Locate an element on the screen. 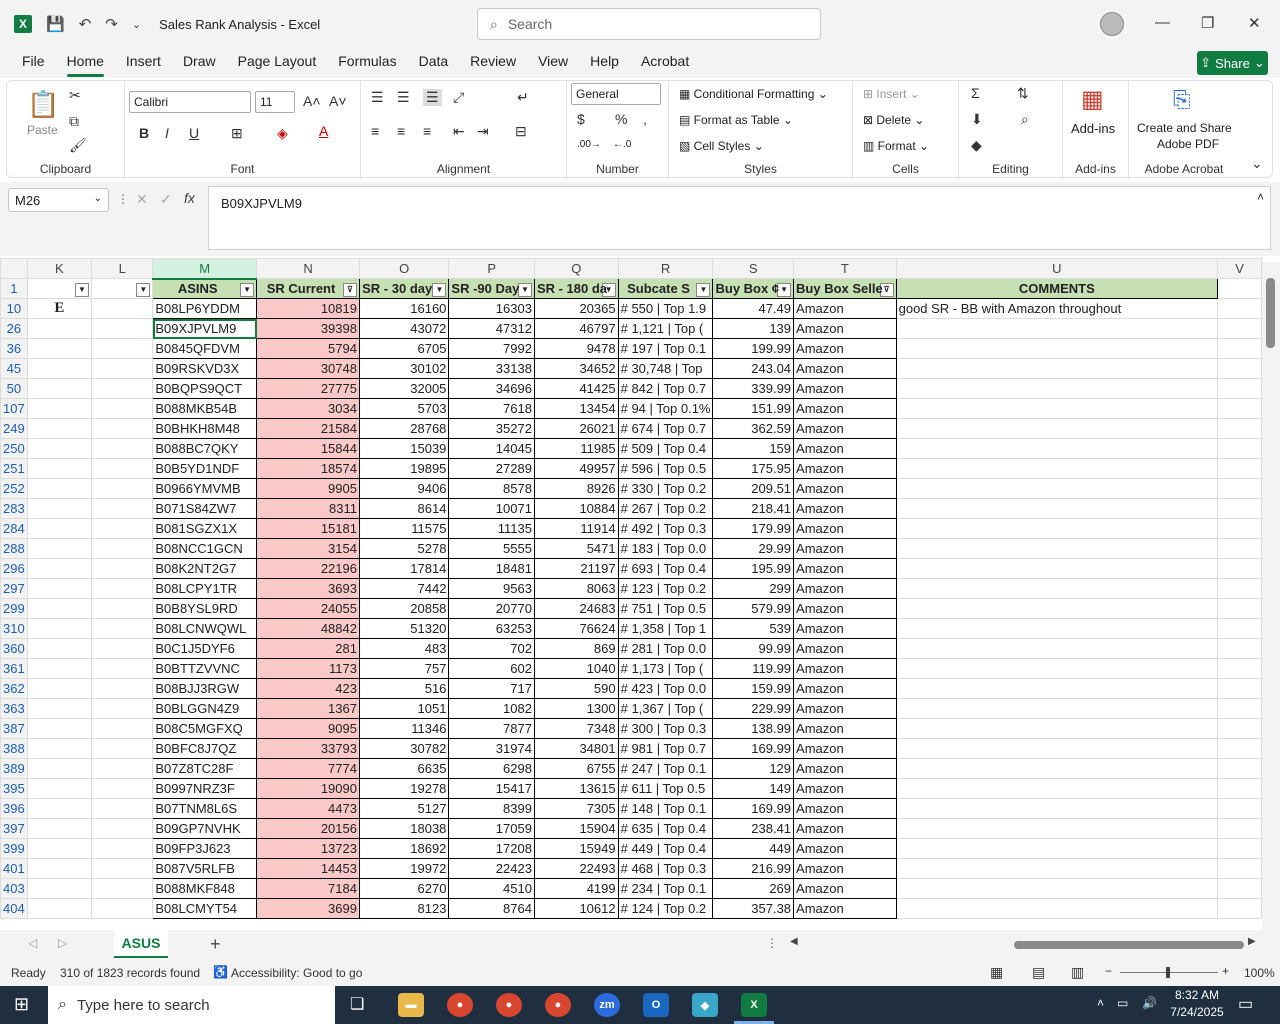 The width and height of the screenshot is (1280, 1024). align-left-icon: ≡ is located at coordinates (375, 131).